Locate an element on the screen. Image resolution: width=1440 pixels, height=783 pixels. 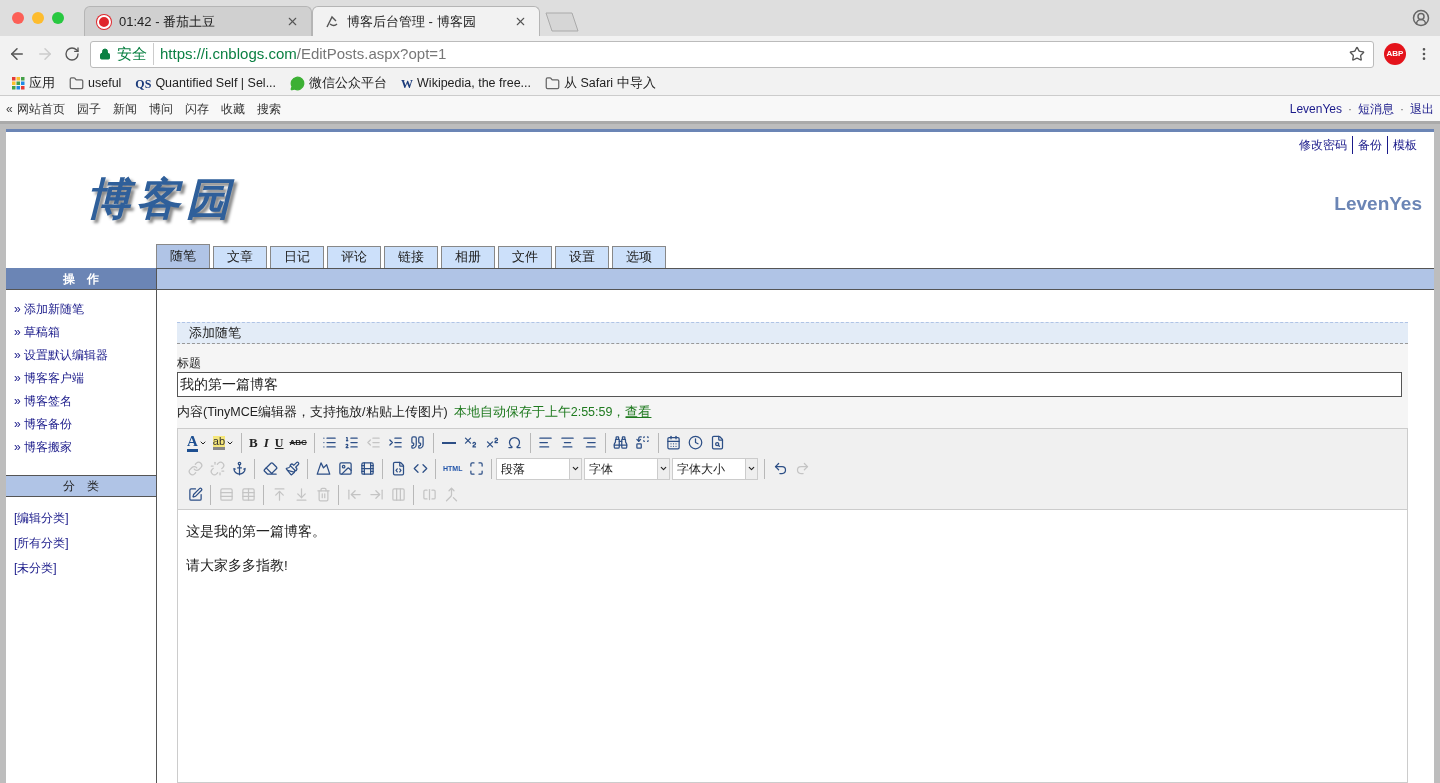
dropdown: 字体大小 is located at coordinates (715, 468).